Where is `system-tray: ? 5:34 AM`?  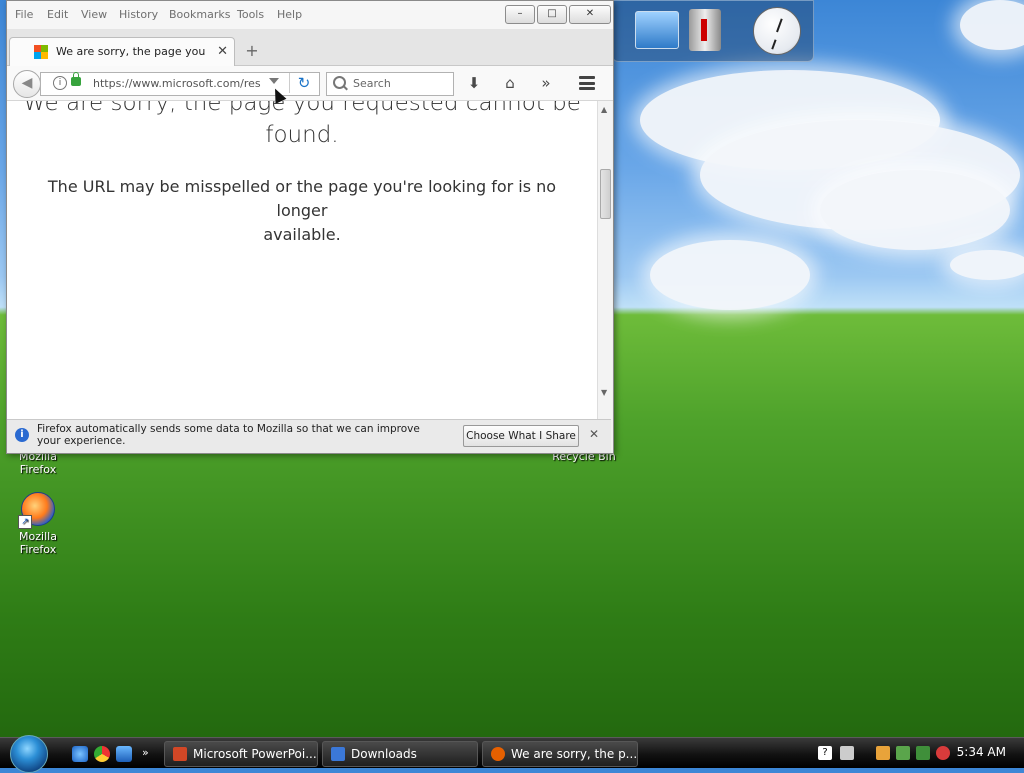
system-tray: ? 5:34 AM is located at coordinates (918, 753).